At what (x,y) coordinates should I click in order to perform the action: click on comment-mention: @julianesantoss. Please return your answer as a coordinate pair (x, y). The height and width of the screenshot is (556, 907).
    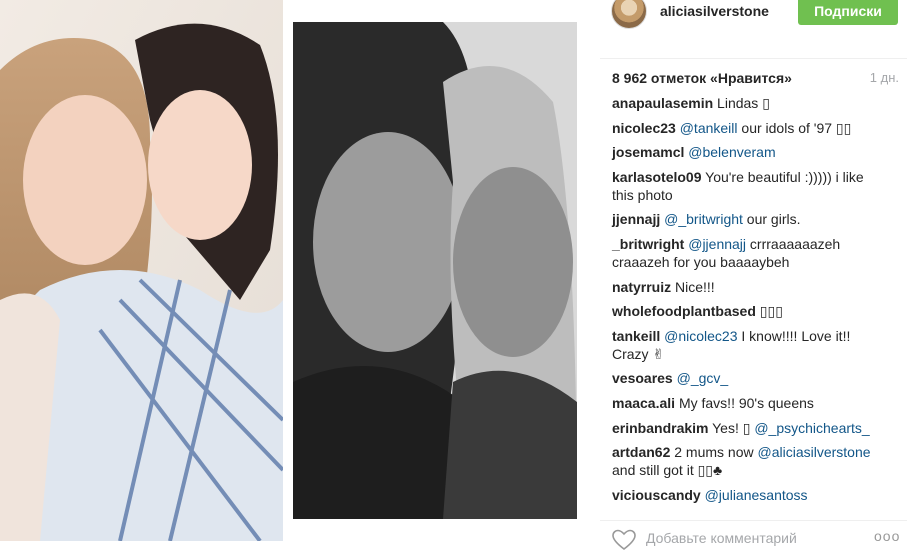
    Looking at the image, I should click on (756, 495).